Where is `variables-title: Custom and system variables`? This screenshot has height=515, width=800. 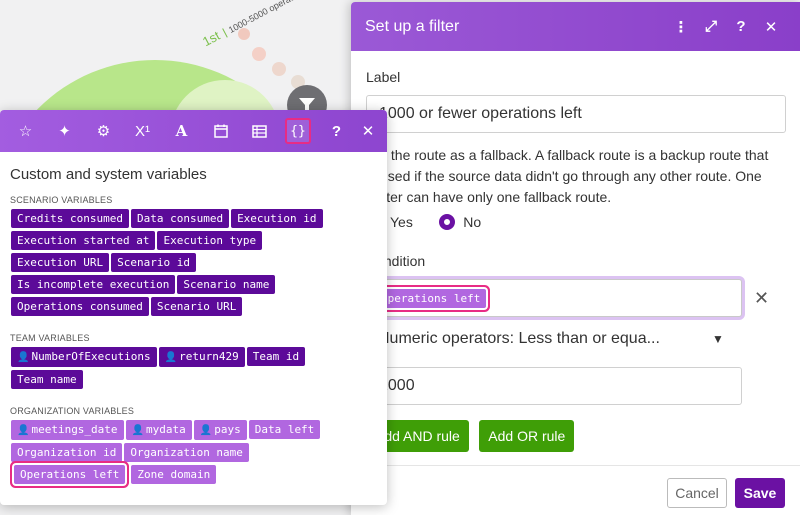 variables-title: Custom and system variables is located at coordinates (108, 174).